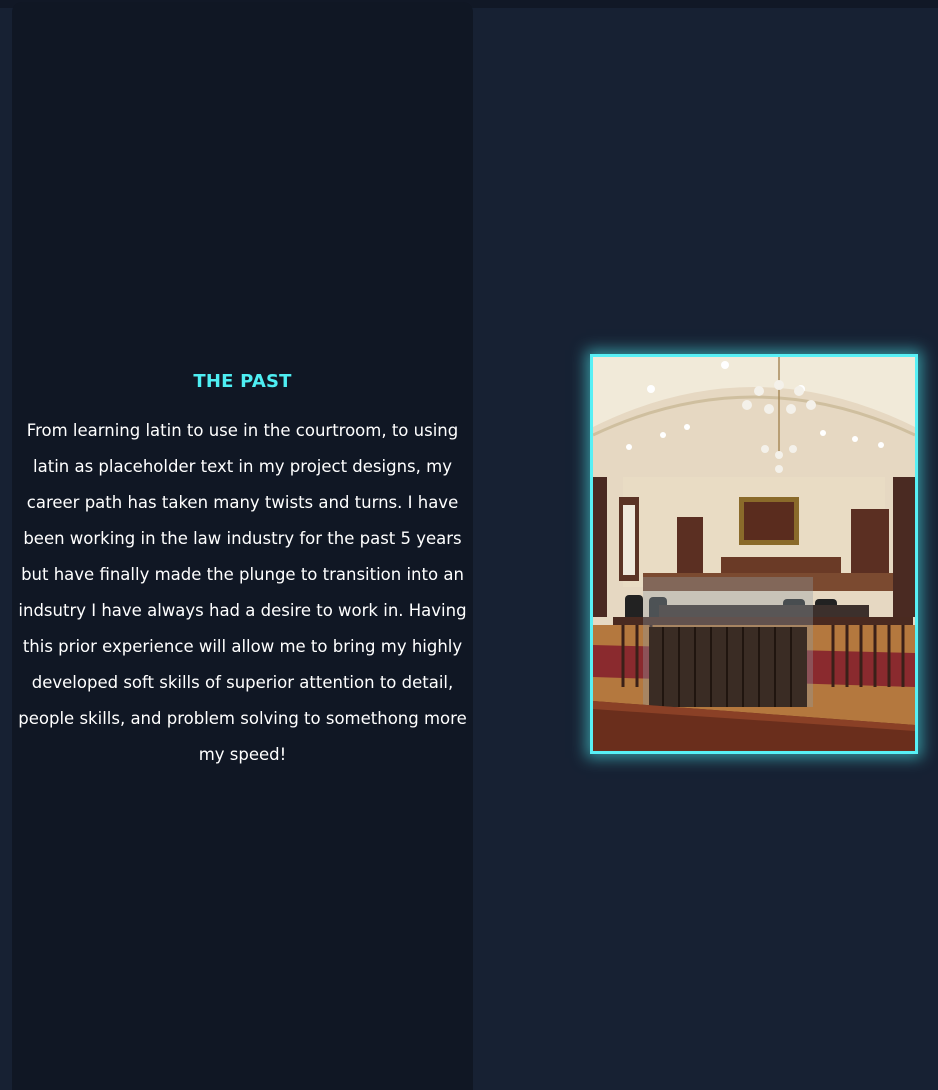 The height and width of the screenshot is (1090, 938). I want to click on courtroom-photo, so click(754, 554).